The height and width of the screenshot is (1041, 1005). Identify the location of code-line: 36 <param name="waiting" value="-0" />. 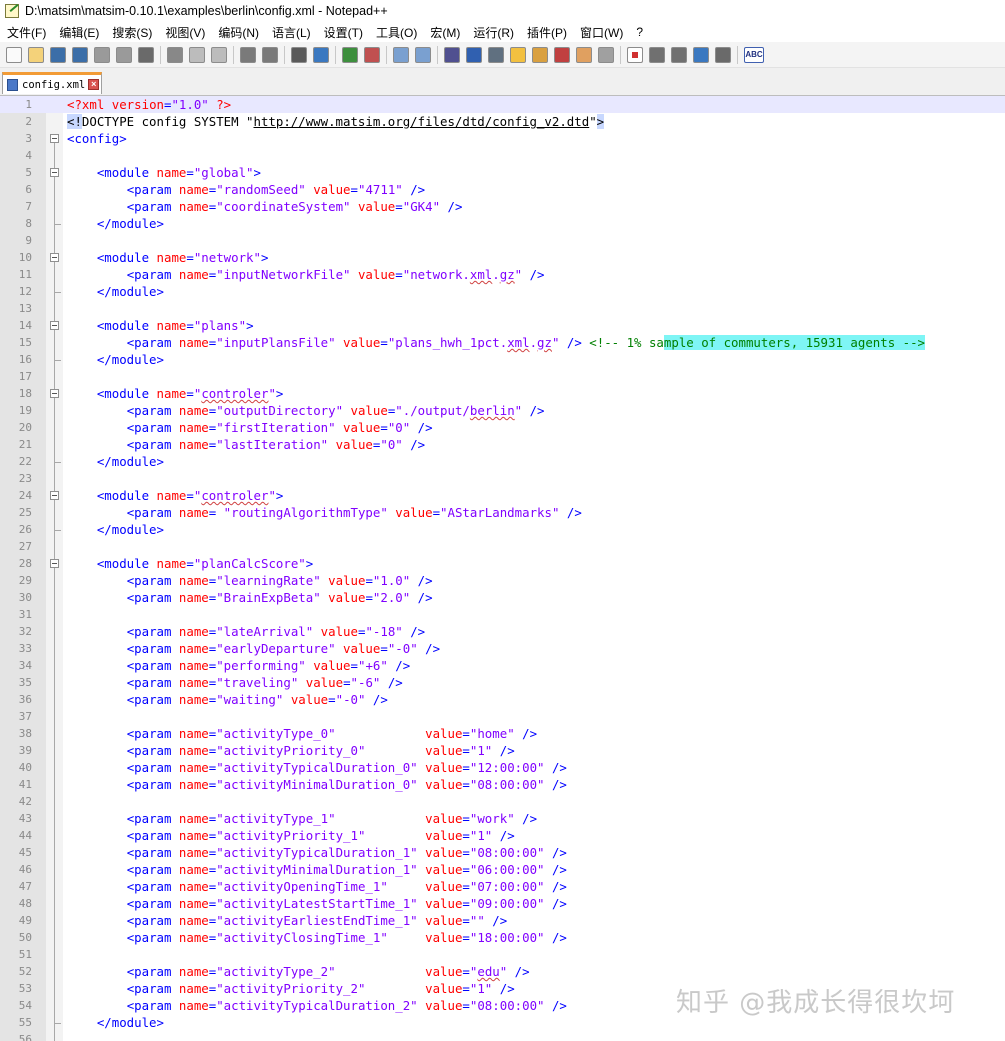
(502, 699).